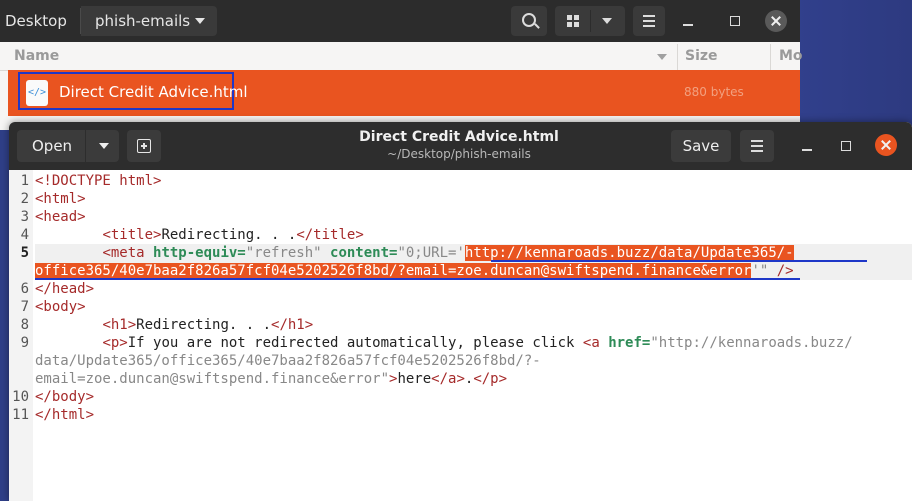  What do you see at coordinates (115, 343) in the screenshot?
I see `tag-token: <p>` at bounding box center [115, 343].